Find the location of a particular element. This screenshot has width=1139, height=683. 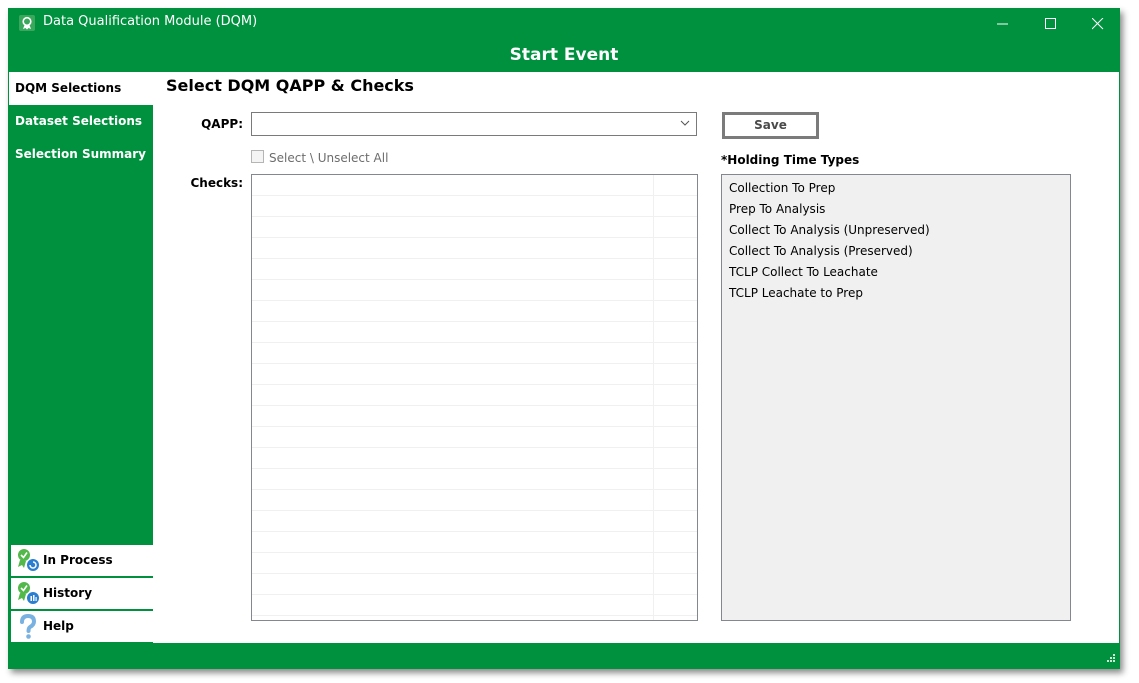

sidebar-item-dataset-selections: Dataset Selections is located at coordinates (81, 121).